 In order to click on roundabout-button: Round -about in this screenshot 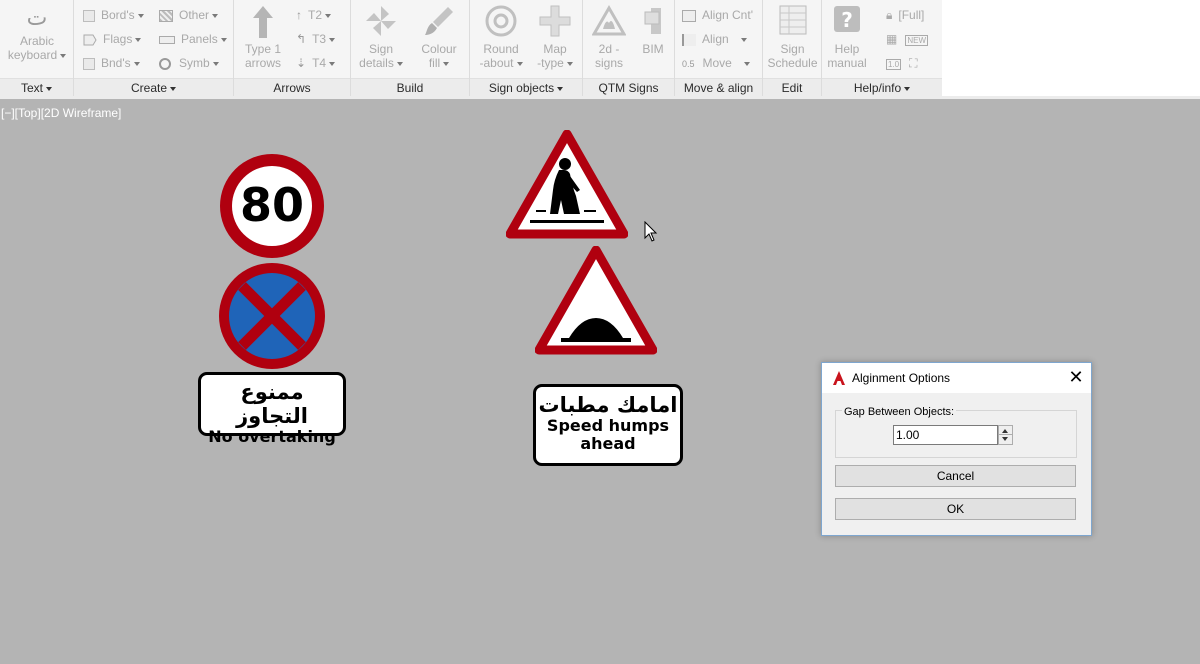, I will do `click(501, 37)`.